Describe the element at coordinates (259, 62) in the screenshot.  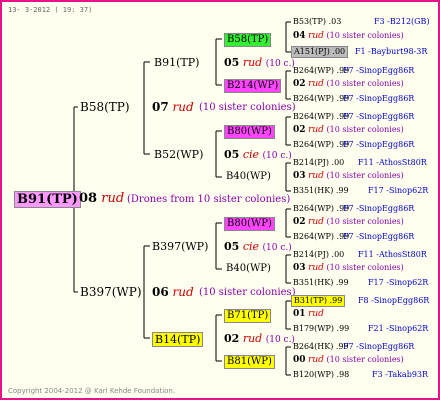
I see `gp-a-mating: 05 rud (10 c.)` at that location.